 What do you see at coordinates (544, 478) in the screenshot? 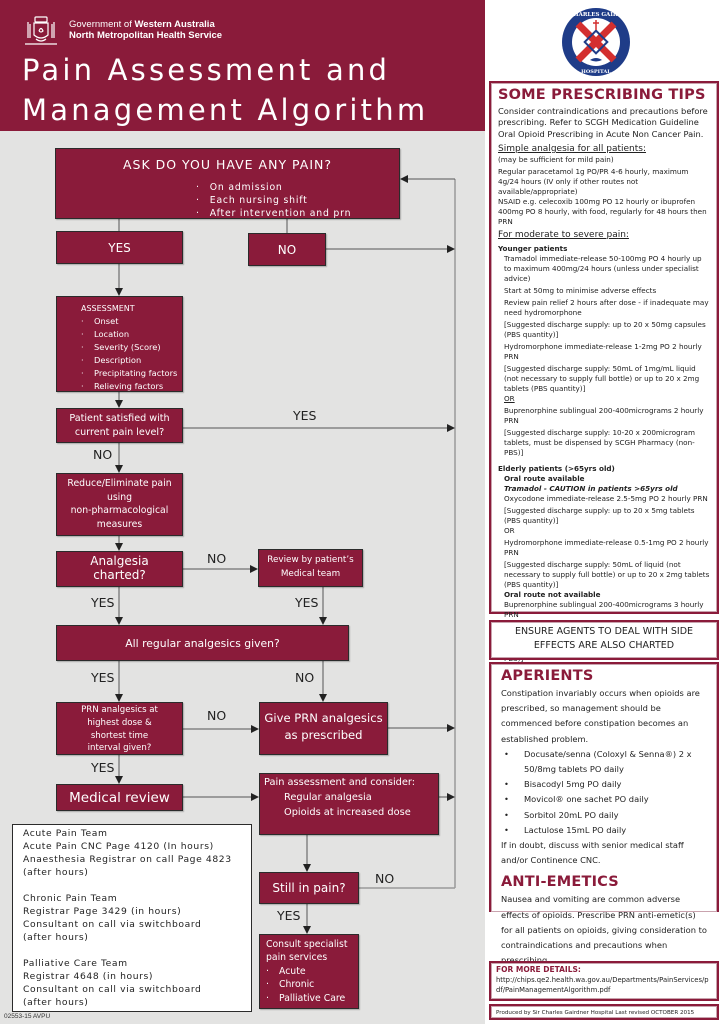
I see `oral-route-available: Oral route available` at bounding box center [544, 478].